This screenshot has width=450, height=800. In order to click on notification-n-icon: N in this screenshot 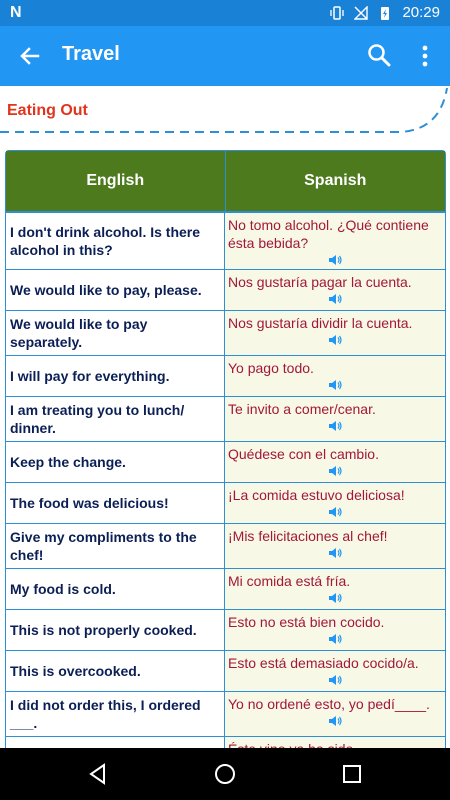, I will do `click(16, 12)`.